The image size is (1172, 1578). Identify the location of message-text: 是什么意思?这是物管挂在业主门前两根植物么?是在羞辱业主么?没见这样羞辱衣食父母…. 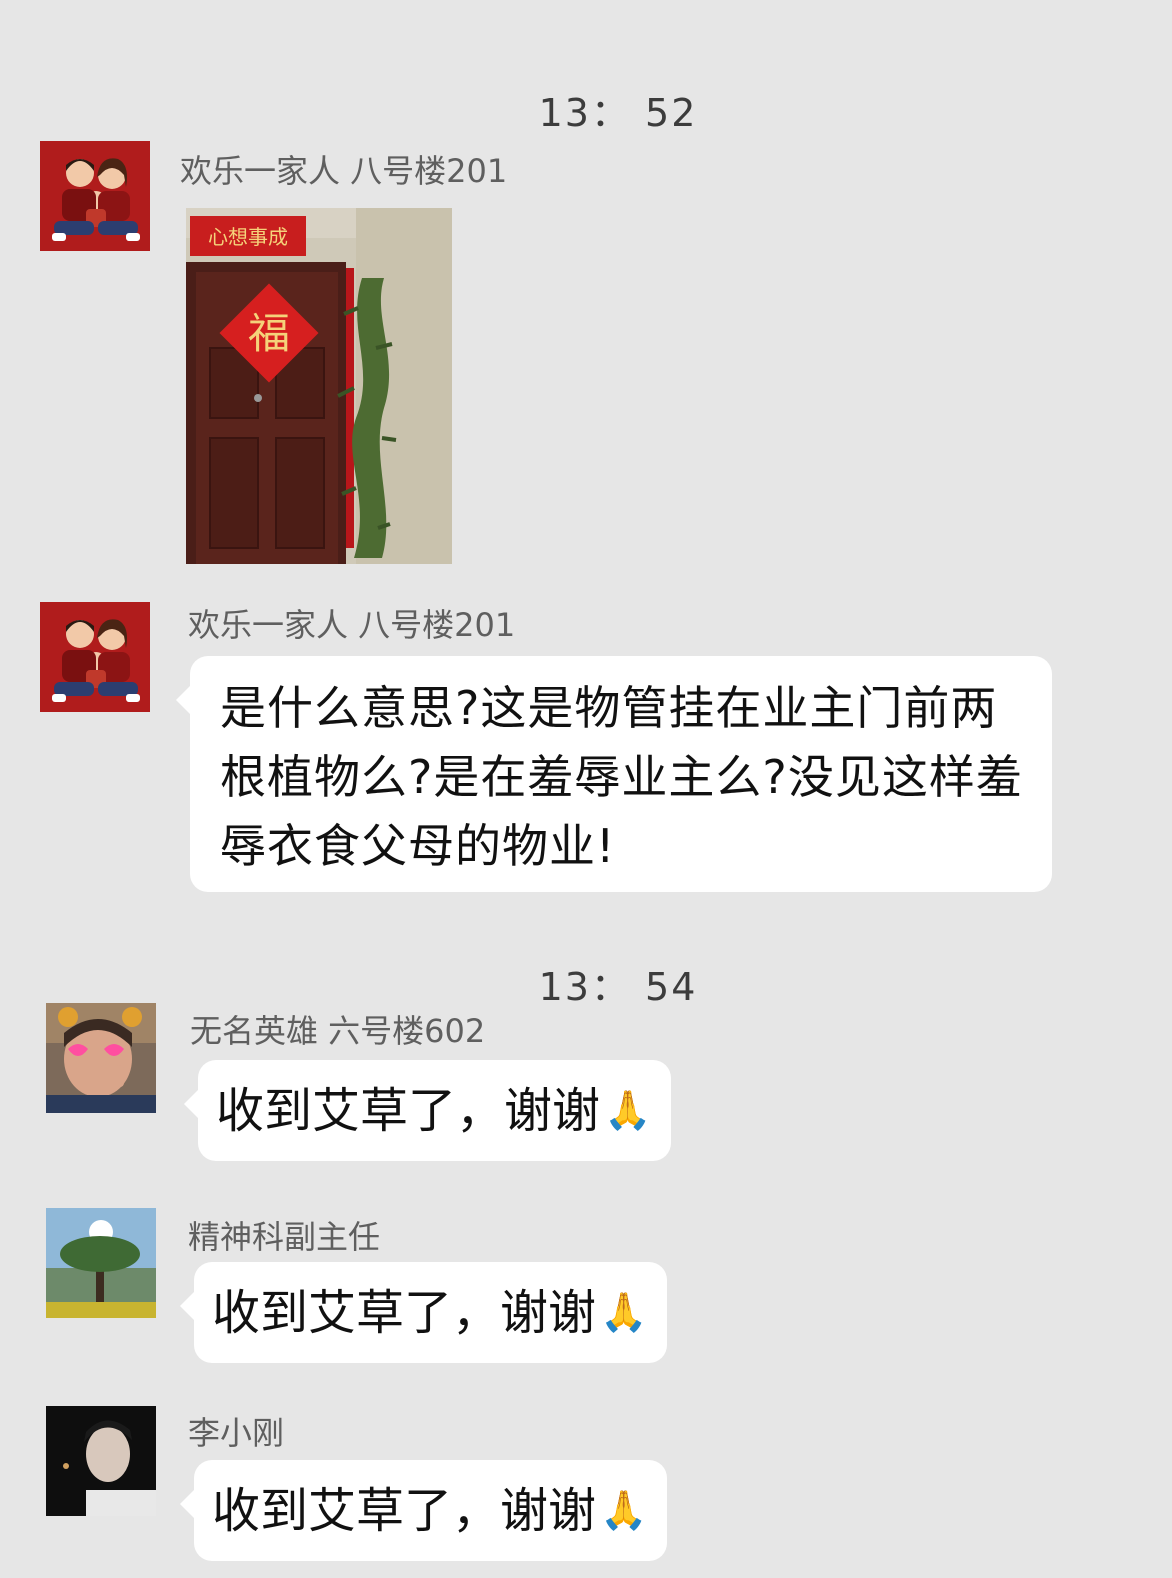
(621, 777).